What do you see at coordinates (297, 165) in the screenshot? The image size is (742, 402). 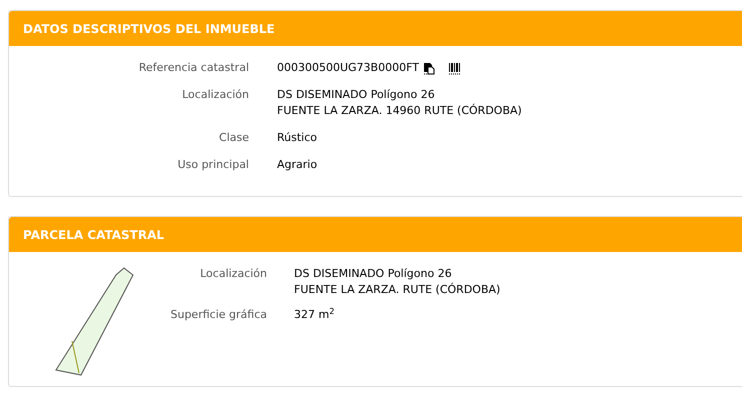 I see `field-value: Agrario` at bounding box center [297, 165].